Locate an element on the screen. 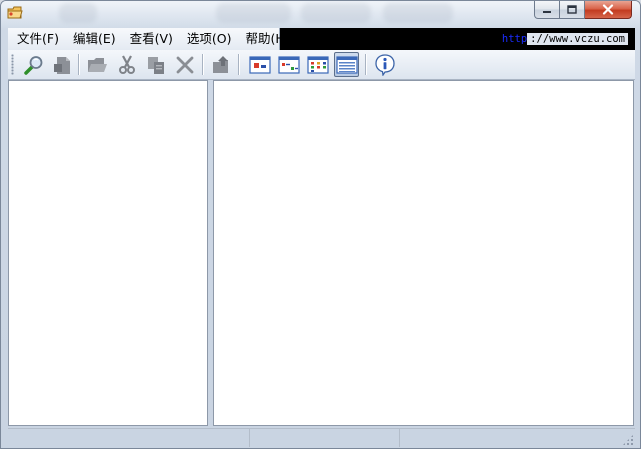  about-info-icon is located at coordinates (384, 64).